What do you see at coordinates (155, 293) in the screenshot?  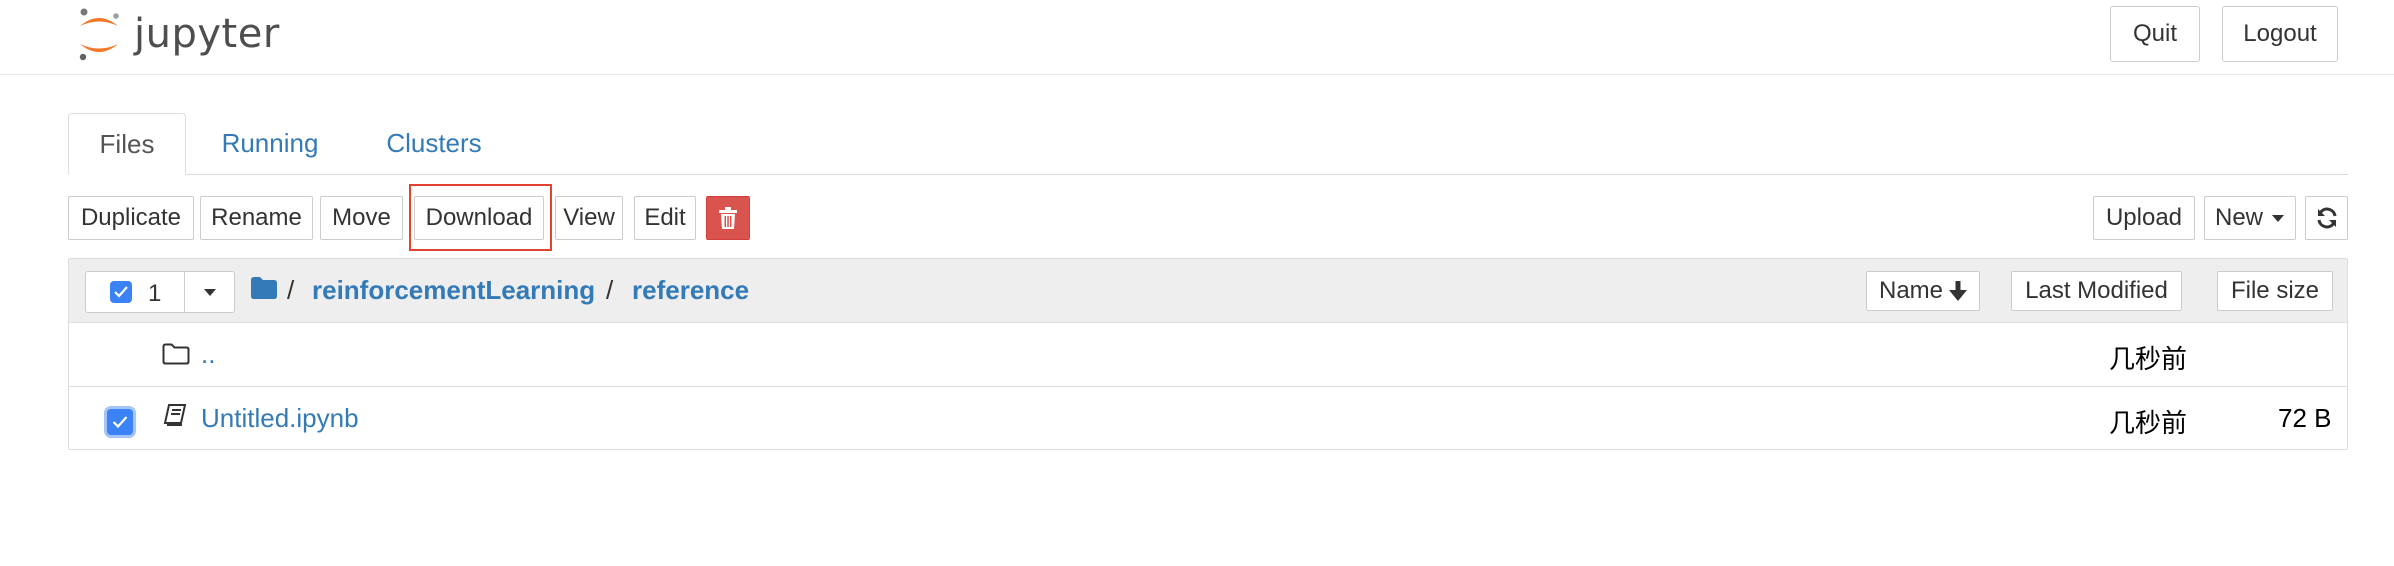 I see `selected-count: 1` at bounding box center [155, 293].